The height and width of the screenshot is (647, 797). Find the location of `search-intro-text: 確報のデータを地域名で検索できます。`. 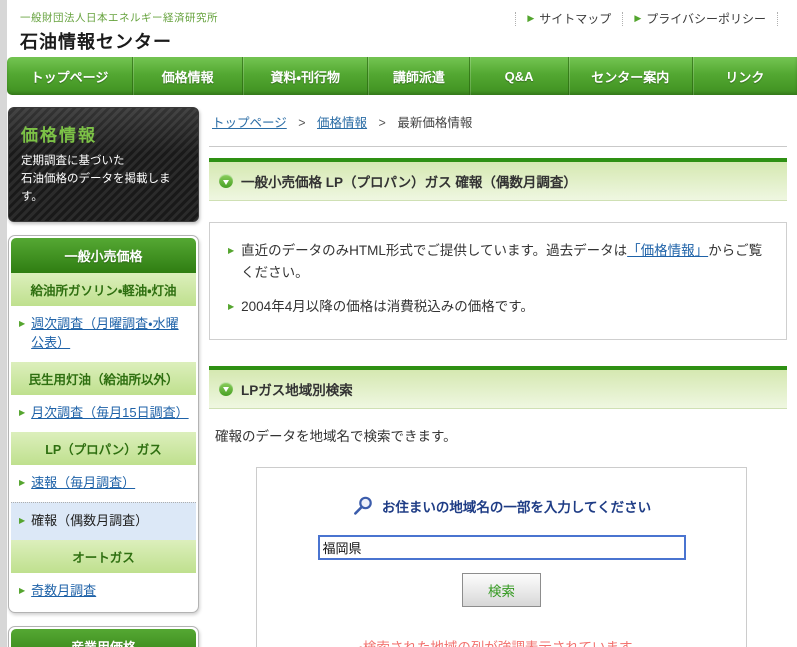

search-intro-text: 確報のデータを地域名で検索できます。 is located at coordinates (336, 436).